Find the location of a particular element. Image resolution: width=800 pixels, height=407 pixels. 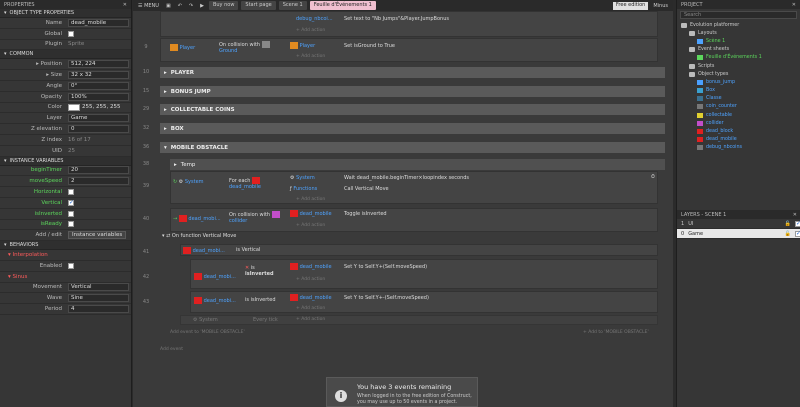

section-object-type: ▾ OBJECT TYPE PROPERTIES is located at coordinates (65, 13).